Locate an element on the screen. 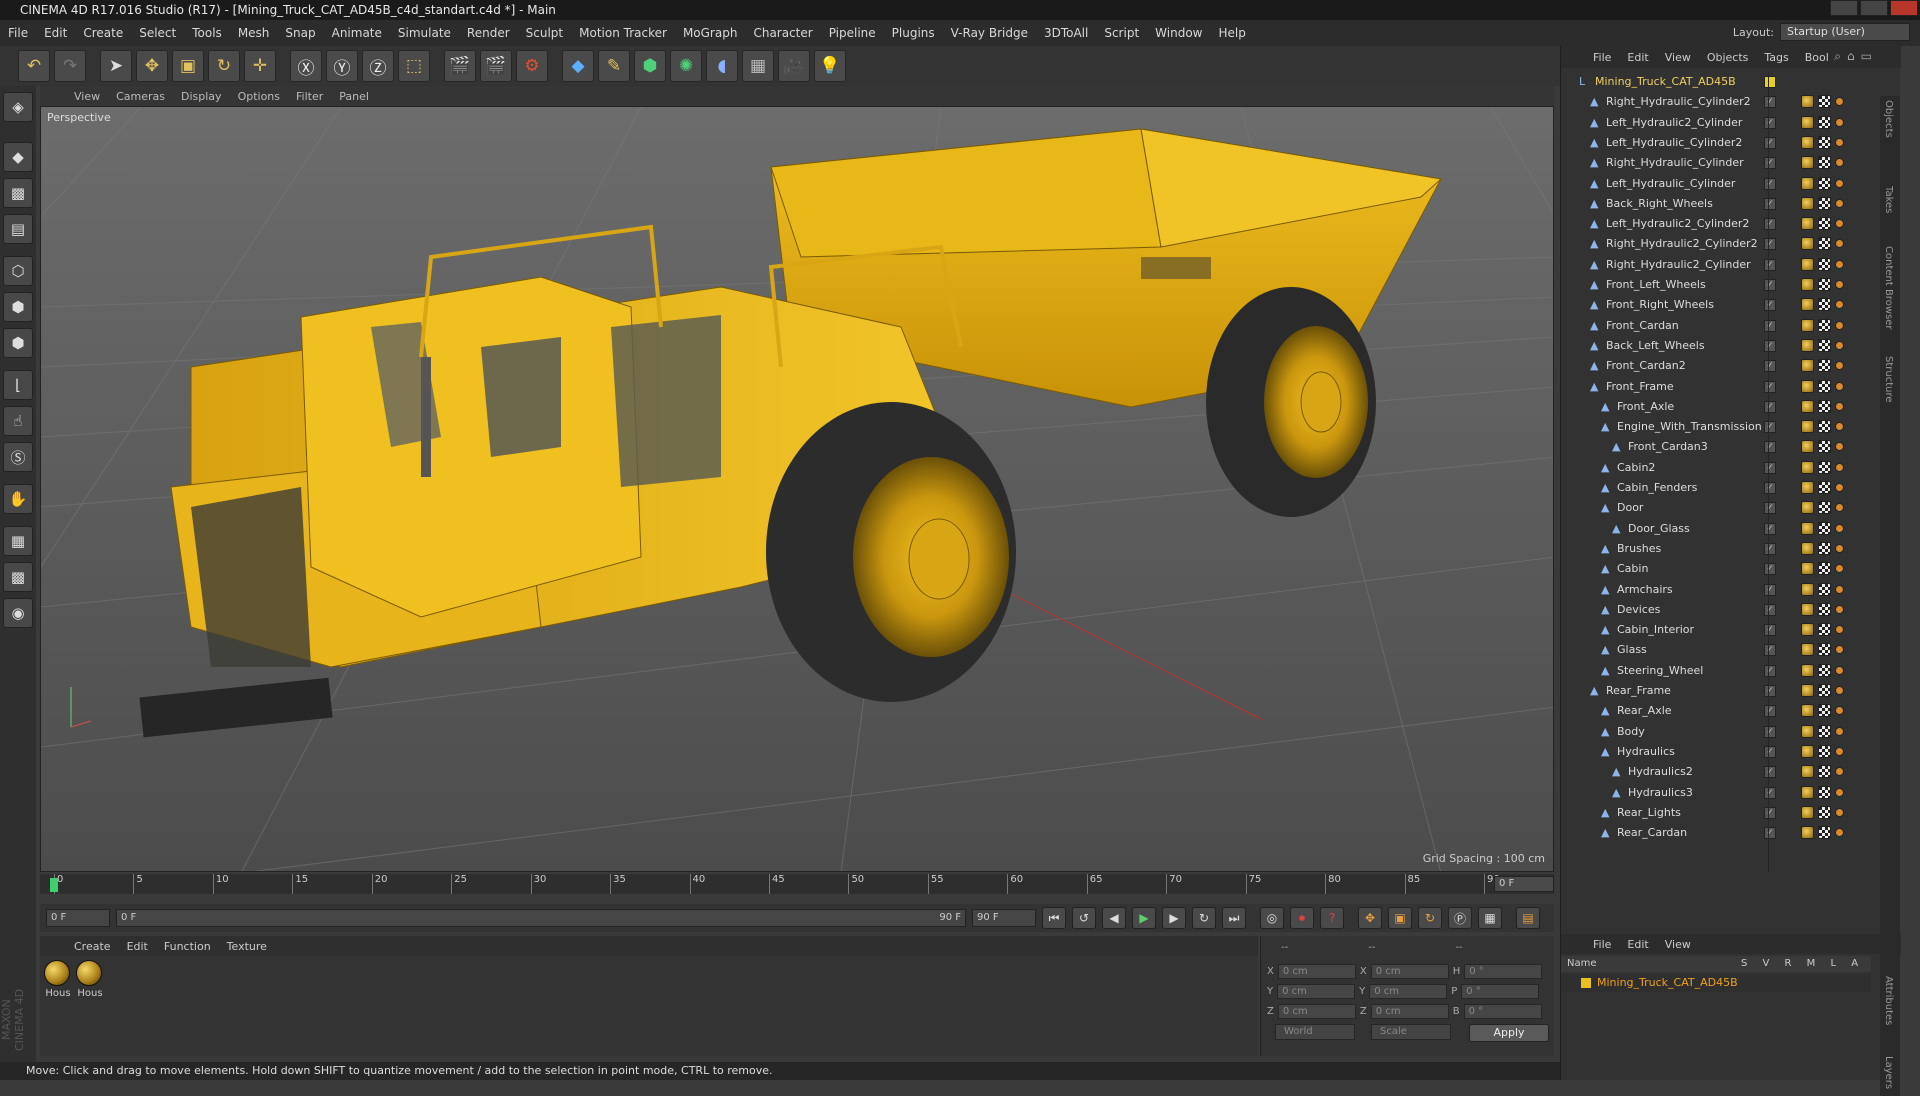 This screenshot has height=1096, width=1920. menu-animate: Animate is located at coordinates (357, 33).